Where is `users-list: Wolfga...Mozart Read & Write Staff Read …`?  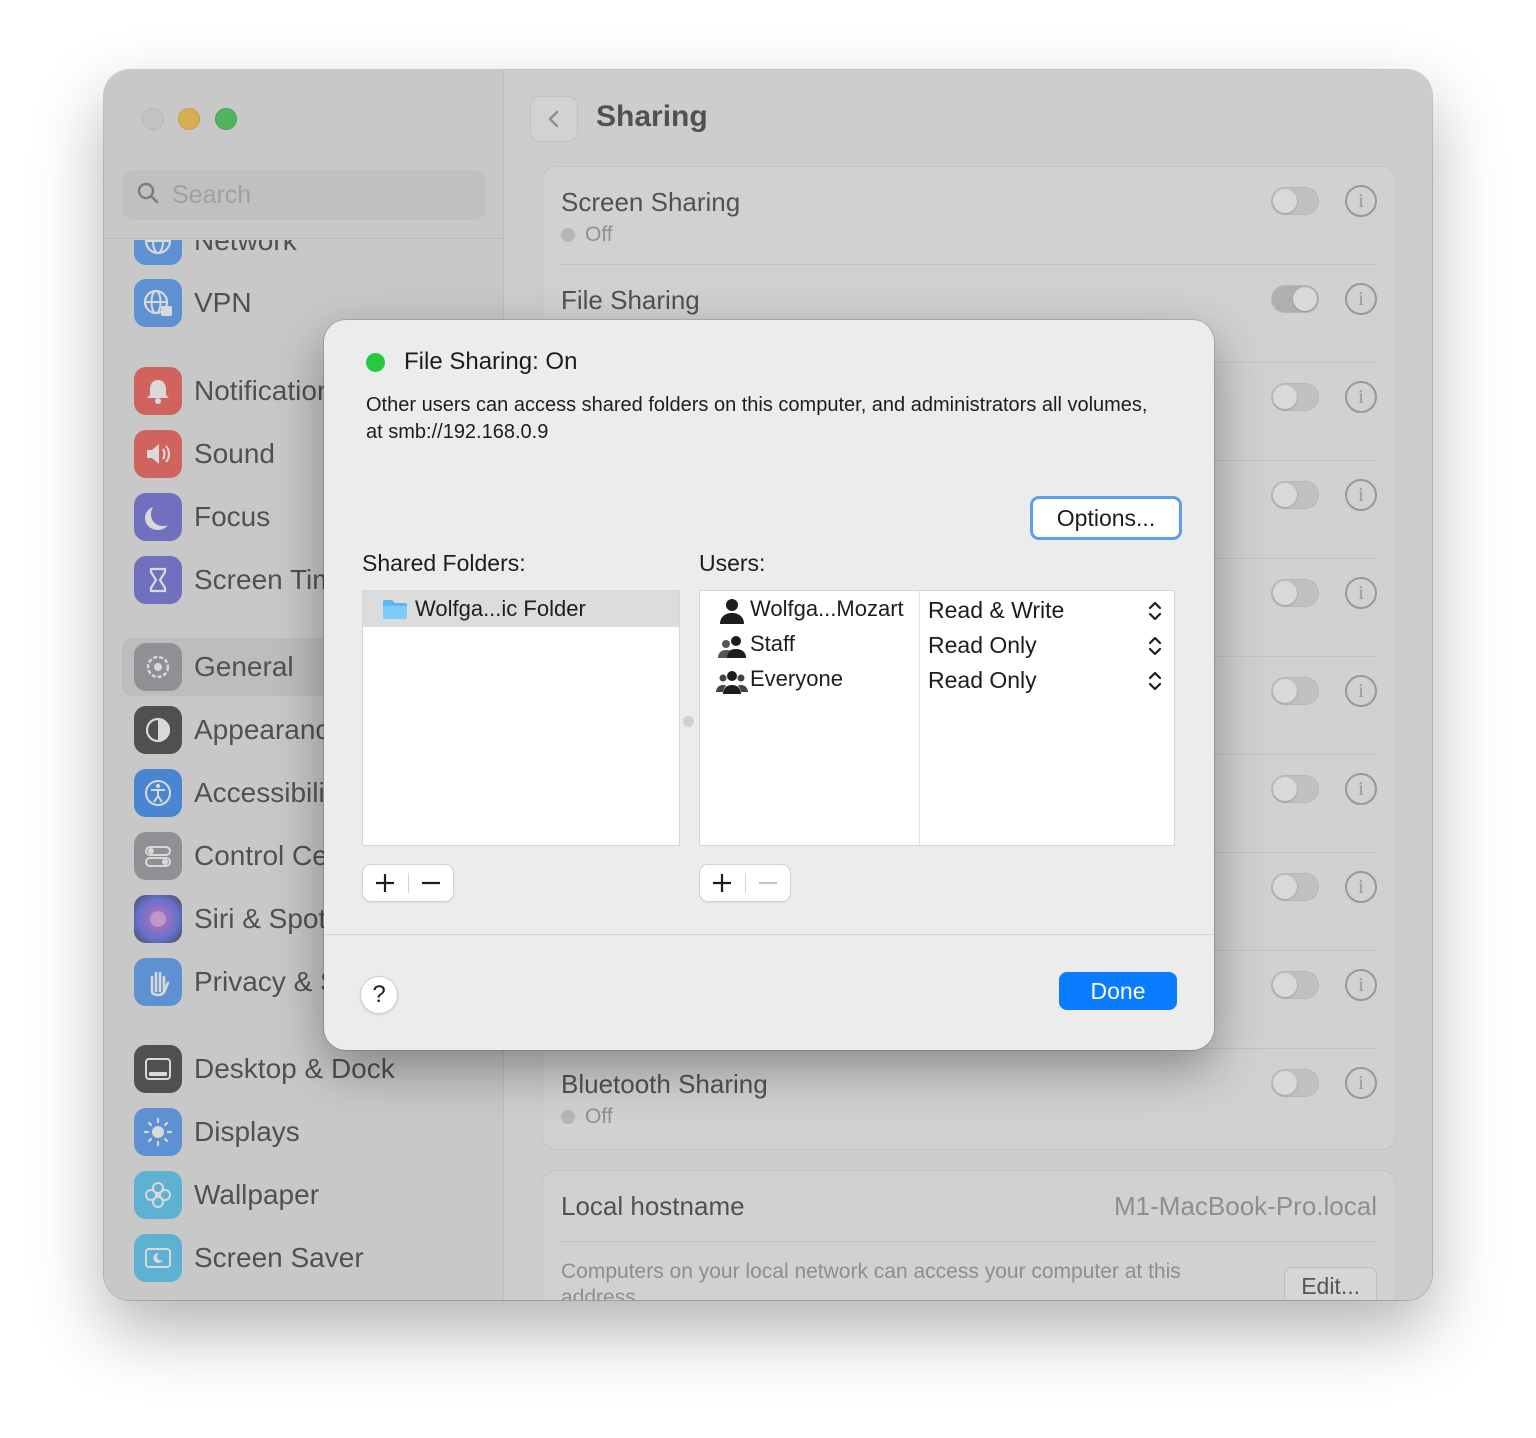
users-list: Wolfga...Mozart Read & Write Staff Read … is located at coordinates (937, 718).